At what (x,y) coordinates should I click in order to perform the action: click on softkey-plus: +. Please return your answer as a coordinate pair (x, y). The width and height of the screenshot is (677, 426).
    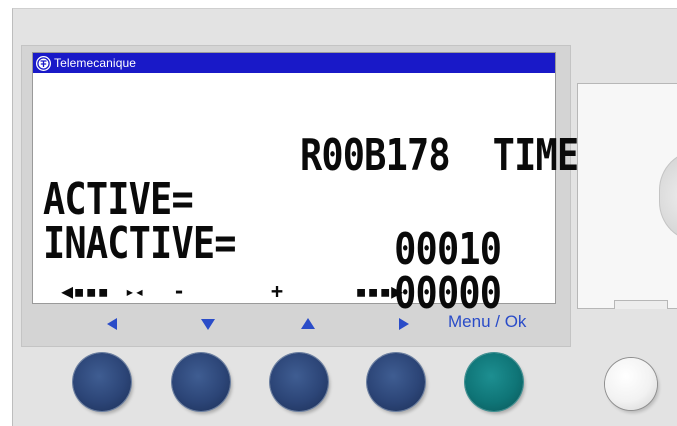
    Looking at the image, I should click on (277, 291).